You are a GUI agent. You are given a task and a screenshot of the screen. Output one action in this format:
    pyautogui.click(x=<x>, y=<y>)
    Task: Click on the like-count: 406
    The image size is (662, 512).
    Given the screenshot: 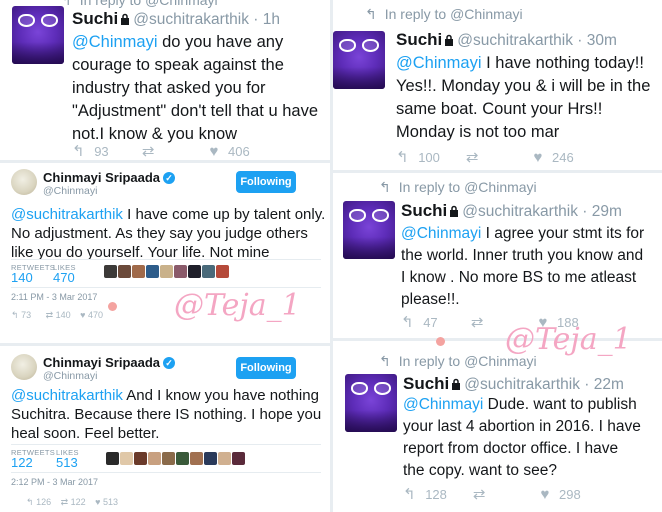 What is the action you would take?
    pyautogui.click(x=238, y=151)
    